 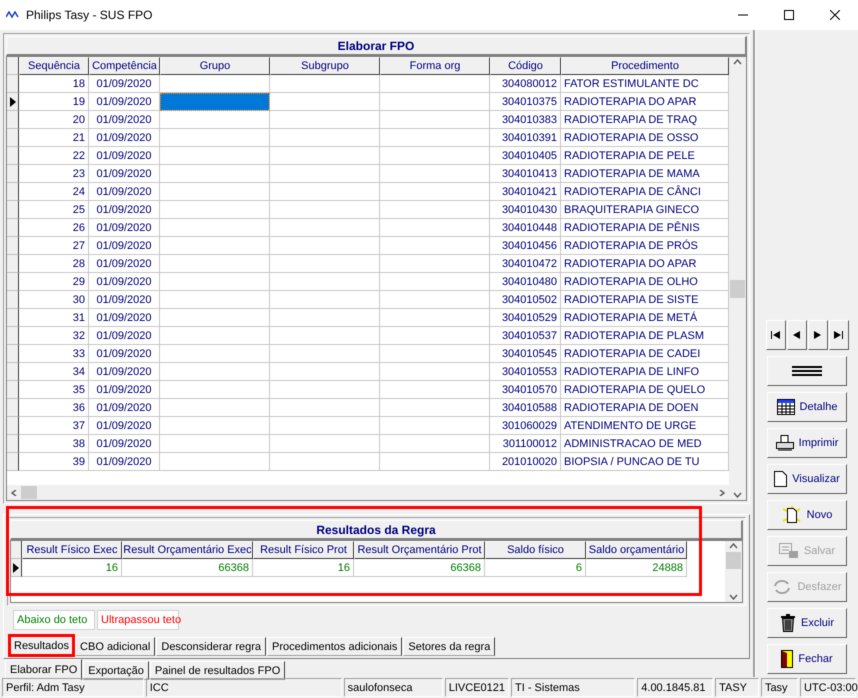 What do you see at coordinates (244, 687) in the screenshot?
I see `status-field: ICC` at bounding box center [244, 687].